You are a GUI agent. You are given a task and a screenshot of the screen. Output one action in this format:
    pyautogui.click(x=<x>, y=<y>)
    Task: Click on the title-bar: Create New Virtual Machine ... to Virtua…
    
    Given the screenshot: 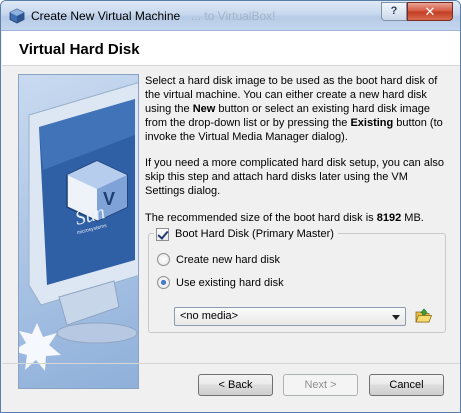 What is the action you would take?
    pyautogui.click(x=230, y=16)
    